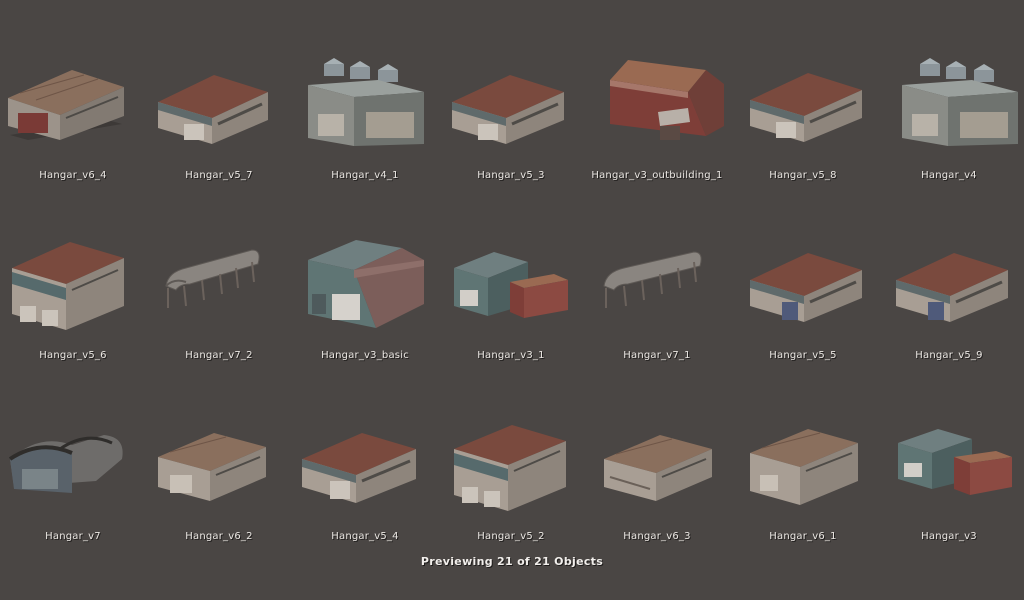  What do you see at coordinates (803, 355) in the screenshot?
I see `object-name-label: Hangar_v5_5` at bounding box center [803, 355].